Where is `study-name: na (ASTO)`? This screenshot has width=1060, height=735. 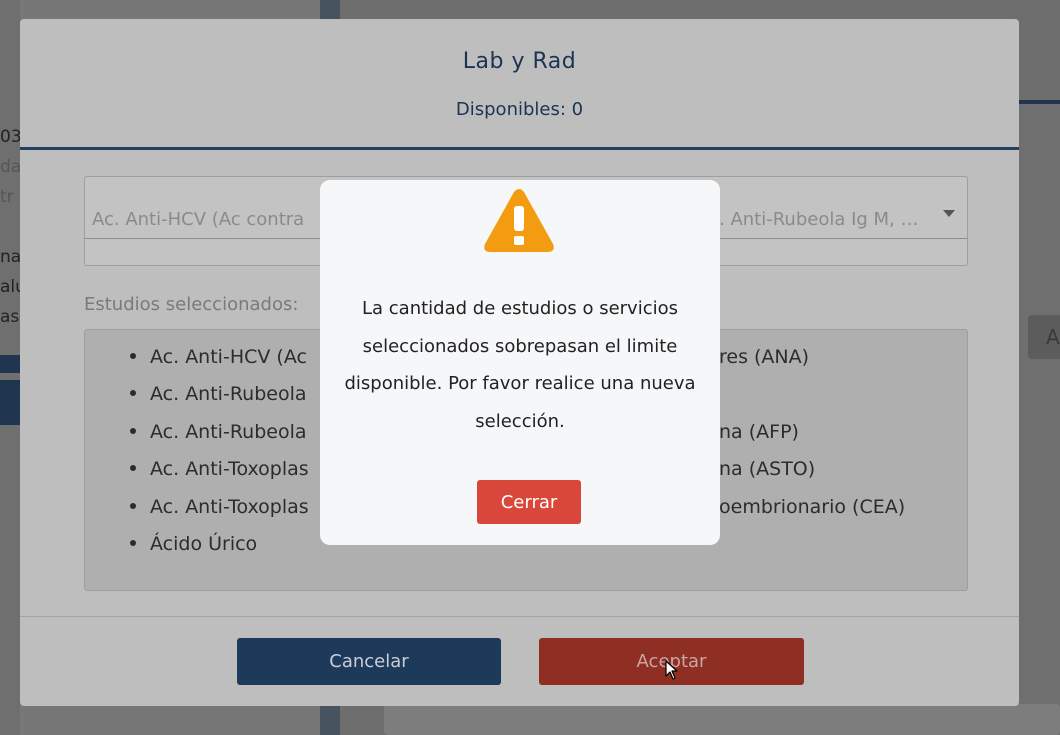
study-name: na (ASTO) is located at coordinates (767, 469).